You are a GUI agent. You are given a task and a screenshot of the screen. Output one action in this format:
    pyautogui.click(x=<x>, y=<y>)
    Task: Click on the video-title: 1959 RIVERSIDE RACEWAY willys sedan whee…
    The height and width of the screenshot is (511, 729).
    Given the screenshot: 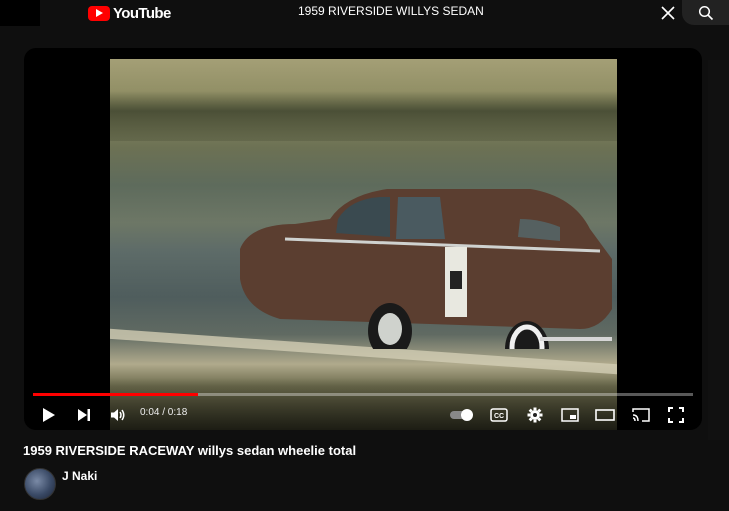 What is the action you would take?
    pyautogui.click(x=190, y=450)
    